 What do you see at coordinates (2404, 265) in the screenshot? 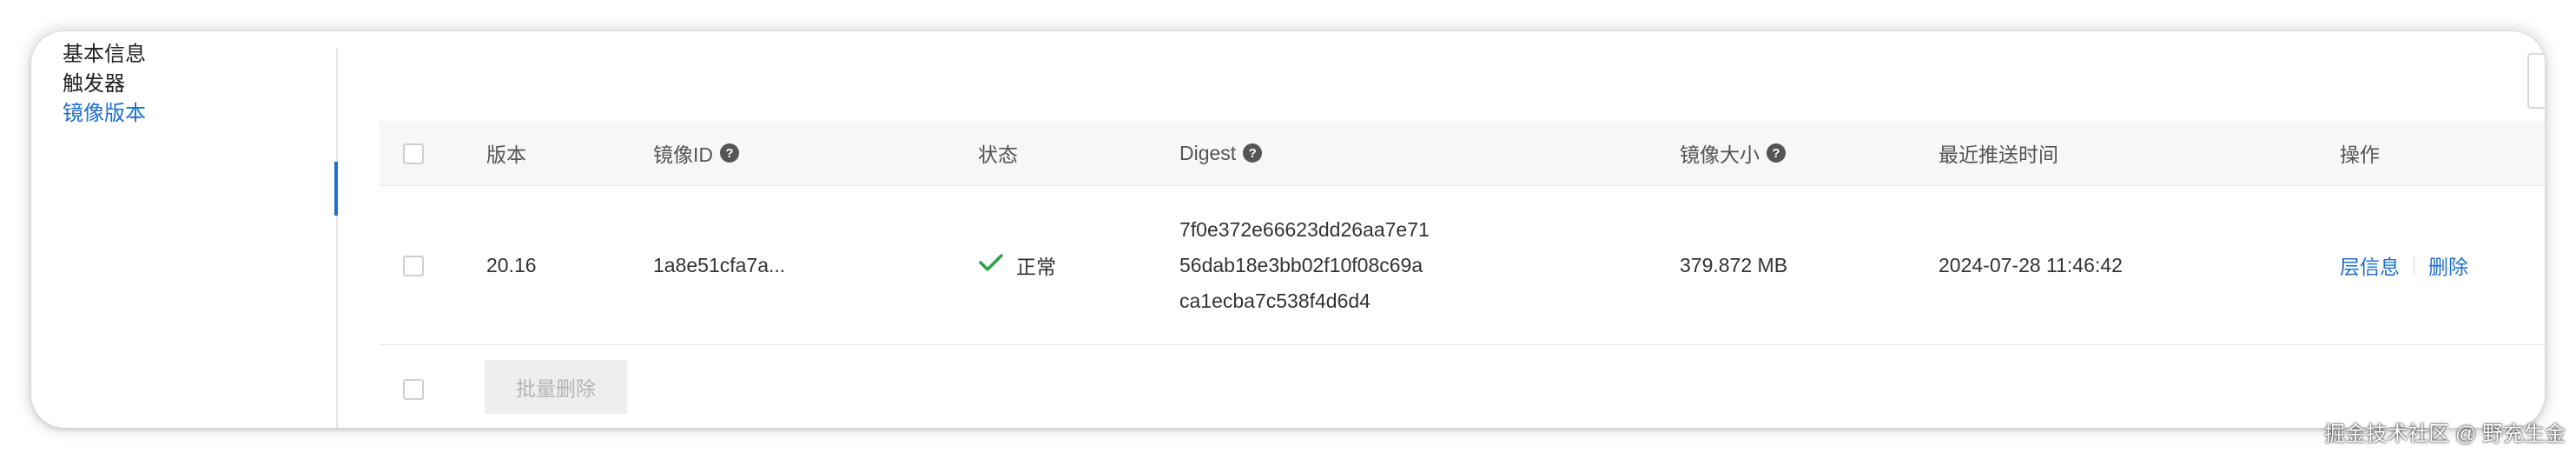
I see `actions-cell: 层信息 删除` at bounding box center [2404, 265].